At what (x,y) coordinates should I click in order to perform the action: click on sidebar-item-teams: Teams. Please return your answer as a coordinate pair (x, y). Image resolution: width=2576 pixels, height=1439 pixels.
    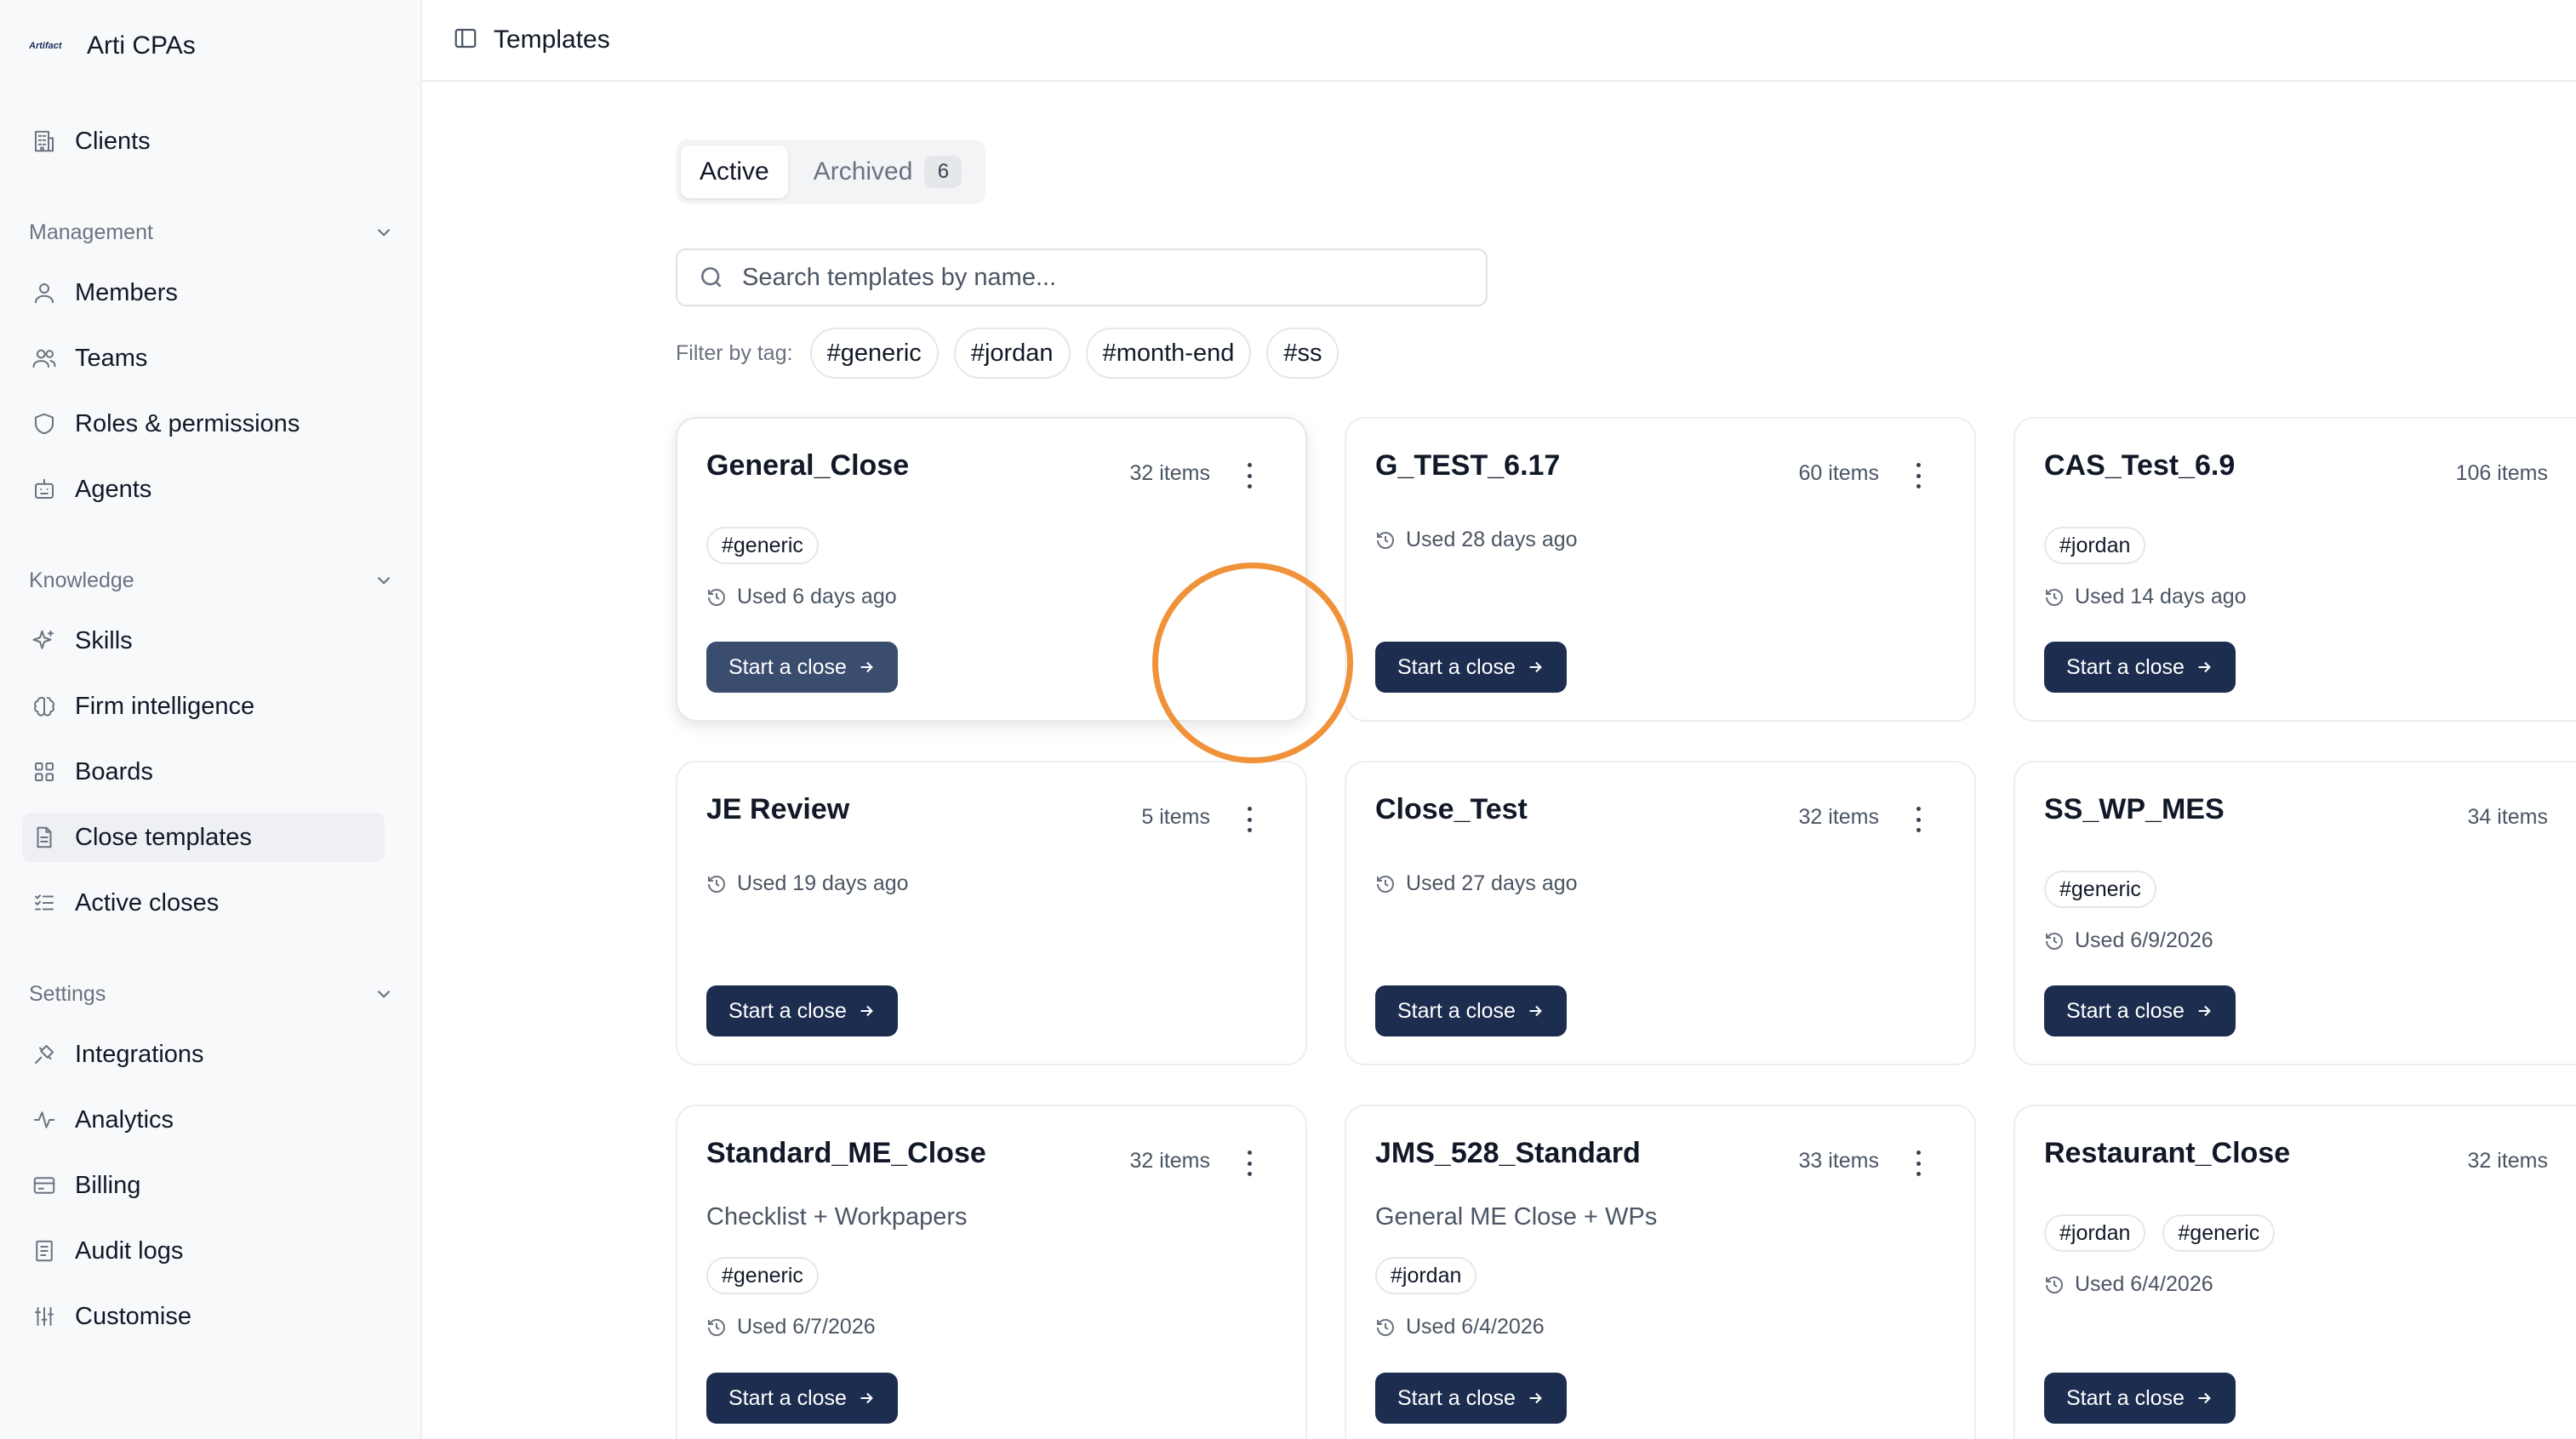
    Looking at the image, I should click on (203, 358).